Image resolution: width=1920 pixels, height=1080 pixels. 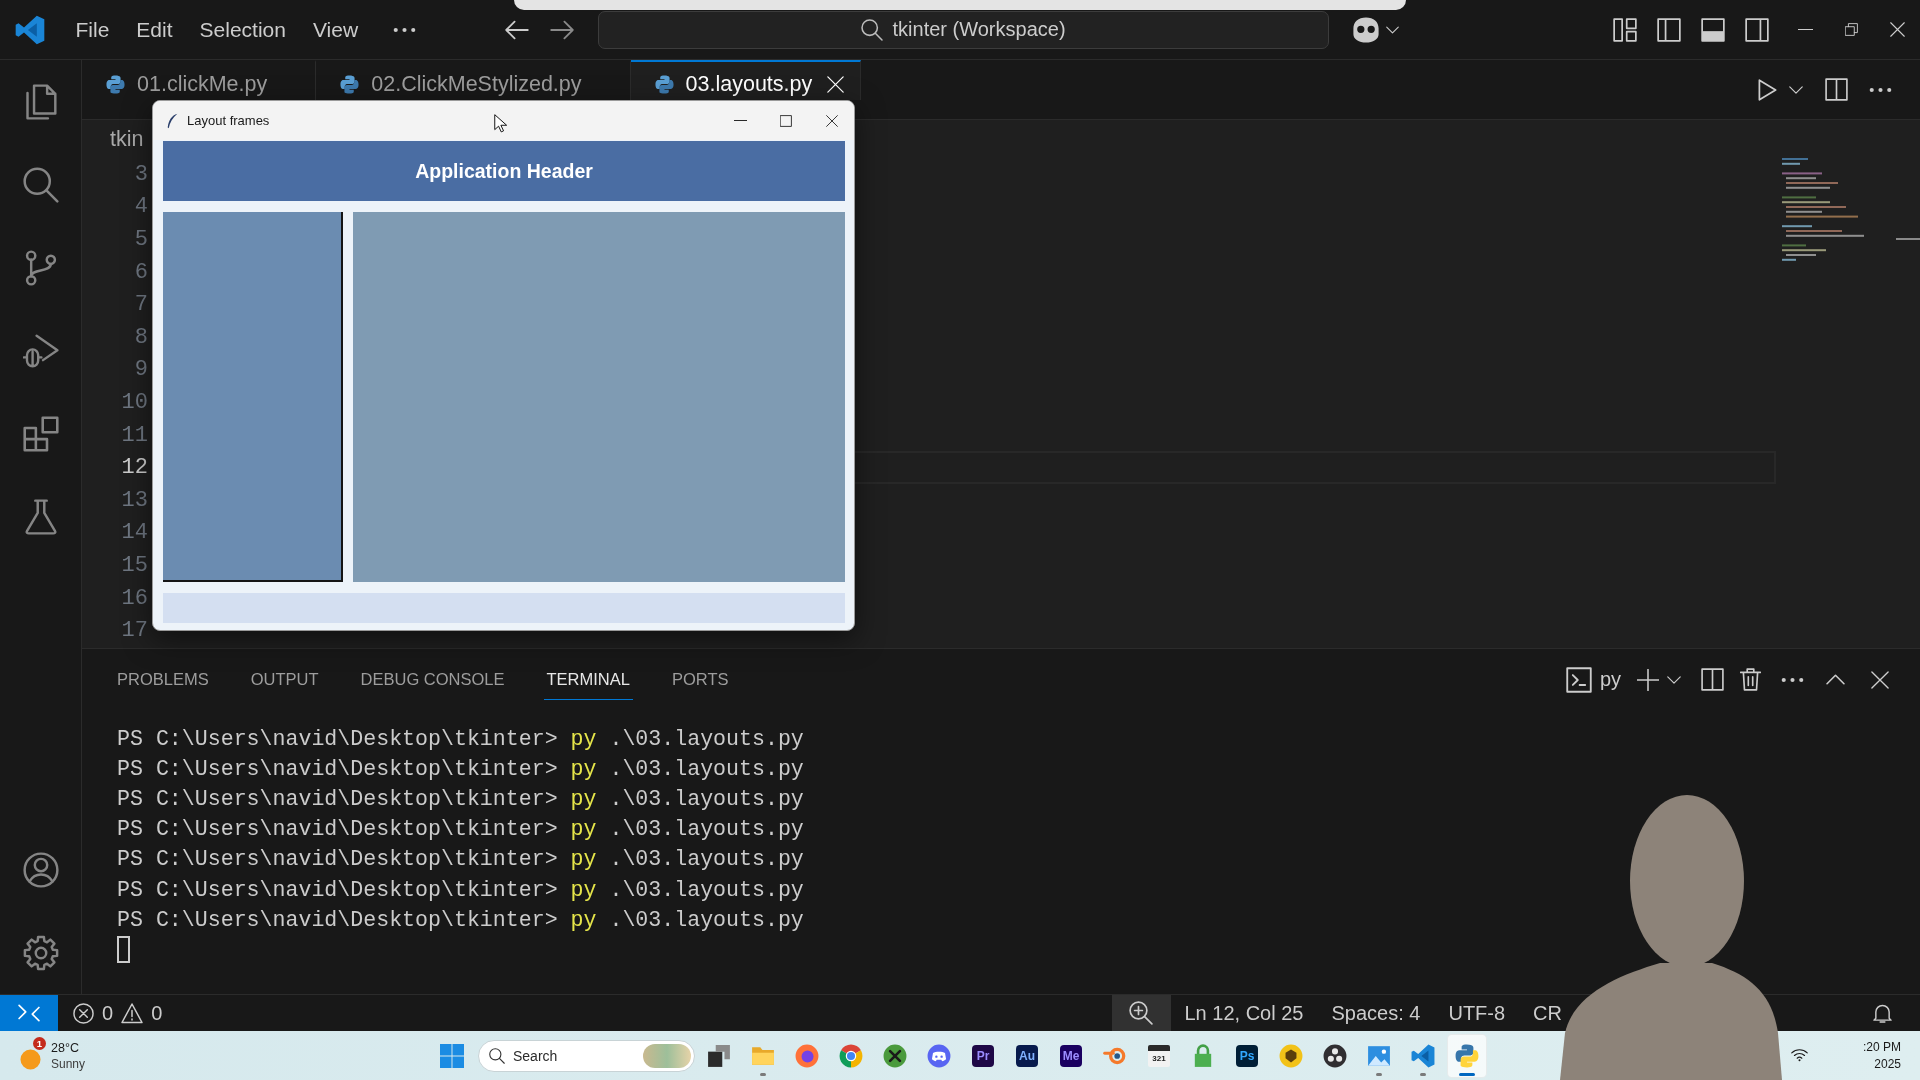 I want to click on command-center: tkinter (Workspace), so click(x=963, y=29).